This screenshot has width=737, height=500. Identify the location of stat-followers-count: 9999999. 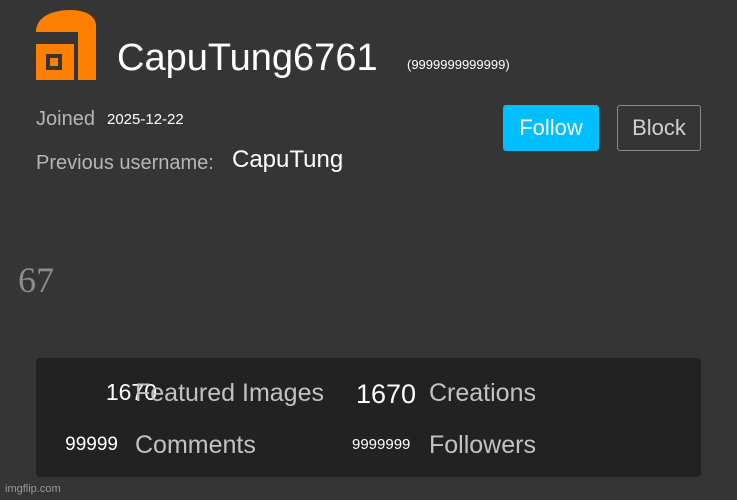
(381, 444).